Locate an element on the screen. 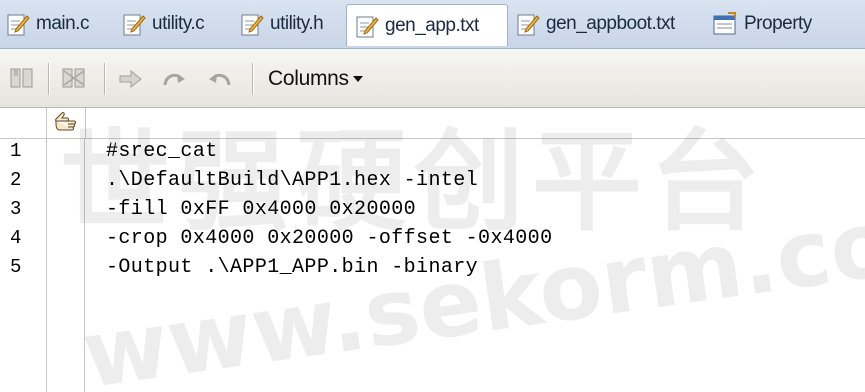  code-line: .\DefaultBuild\APP1.hex -intel is located at coordinates (292, 180).